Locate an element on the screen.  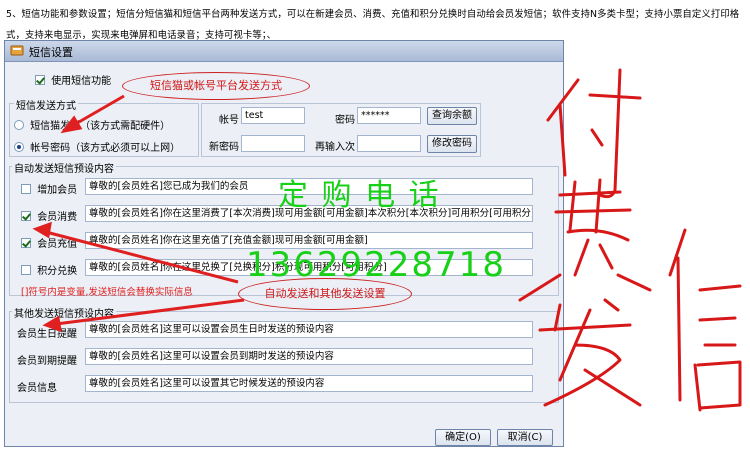
other-row-label: 会员到期提醒 is located at coordinates (47, 361).